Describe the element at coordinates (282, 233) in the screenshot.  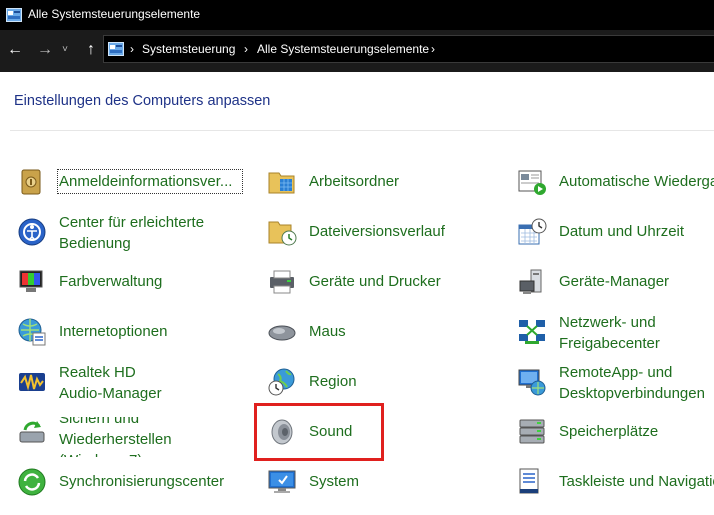
I see `file-history-icon` at that location.